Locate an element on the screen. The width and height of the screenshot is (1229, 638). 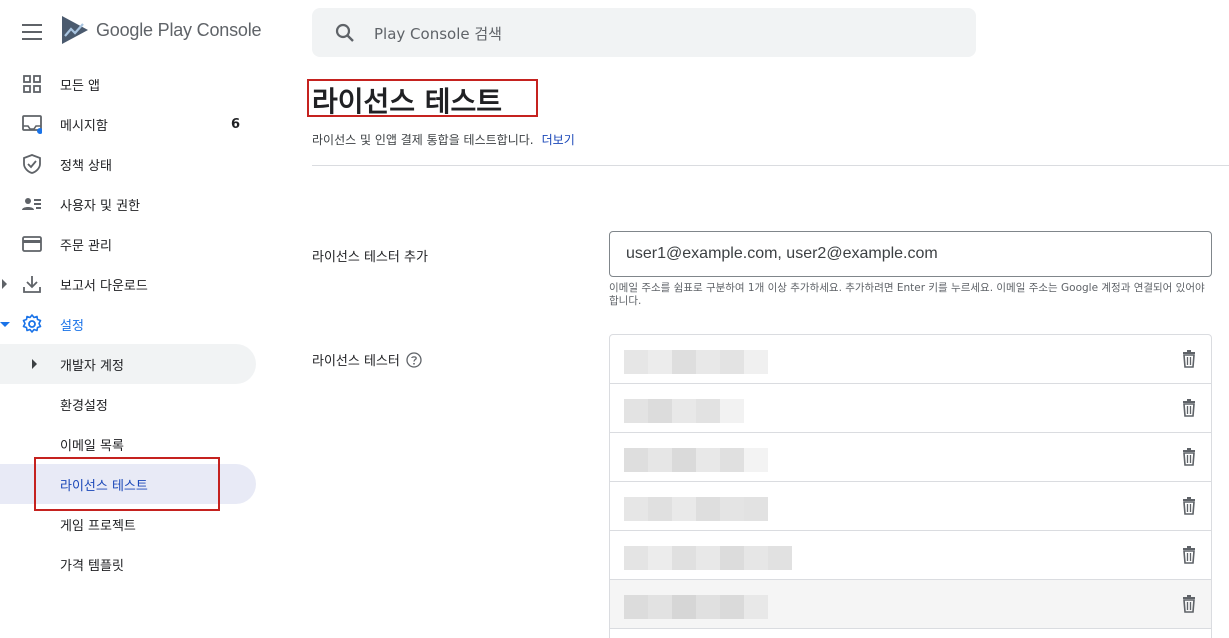
sidebar-item-label: 모든 앱 is located at coordinates (80, 86).